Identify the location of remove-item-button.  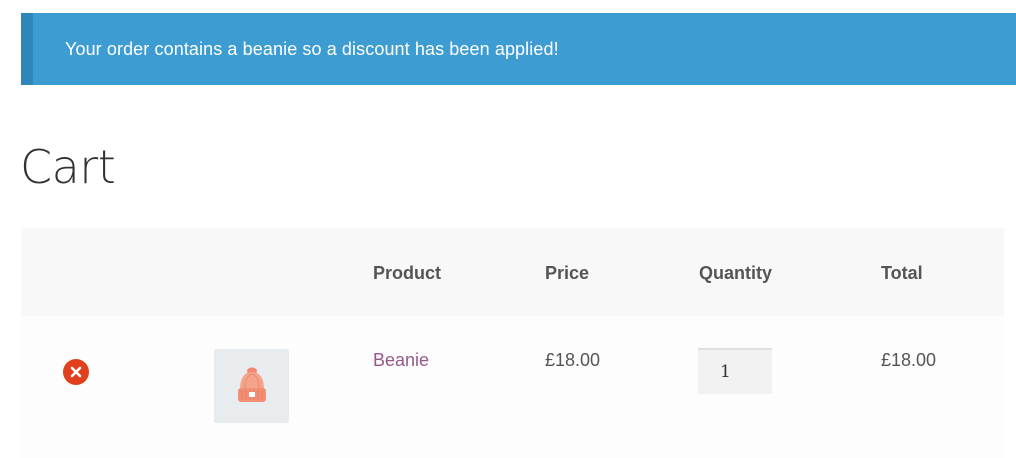
(76, 372).